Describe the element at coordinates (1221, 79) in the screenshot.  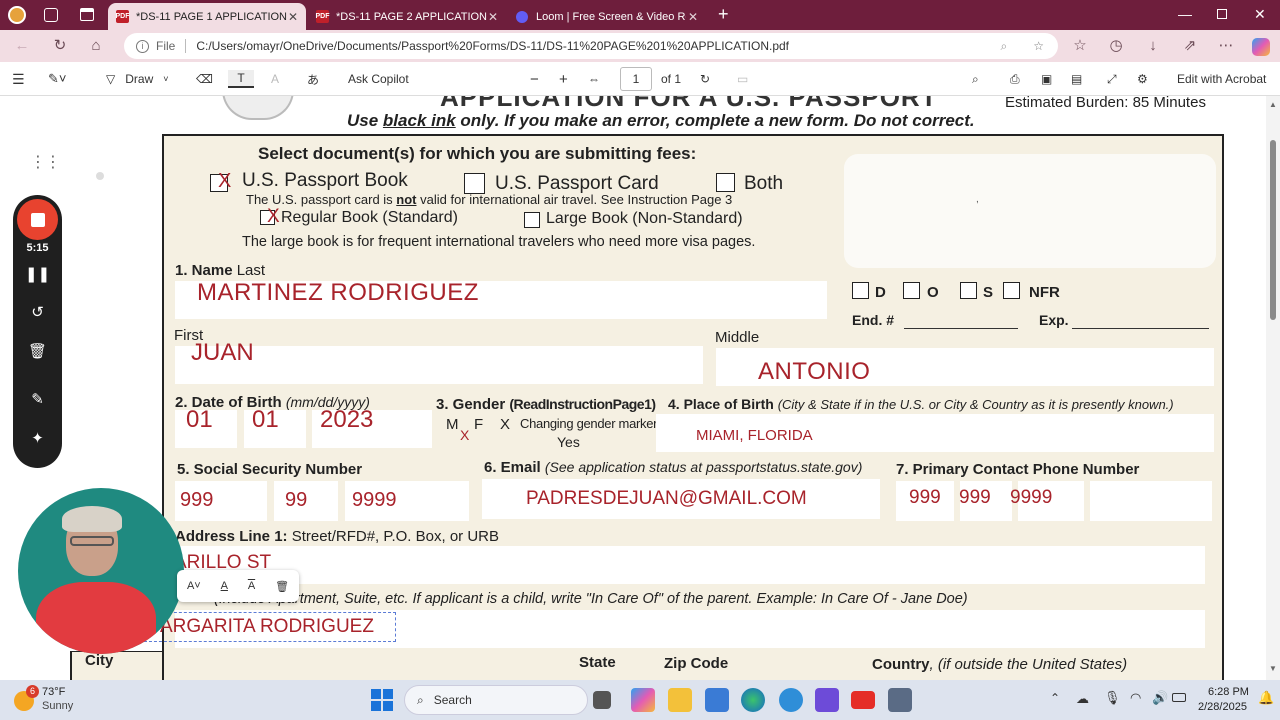
I see `edit-with-acrobat-button: Edit with Acrobat` at that location.